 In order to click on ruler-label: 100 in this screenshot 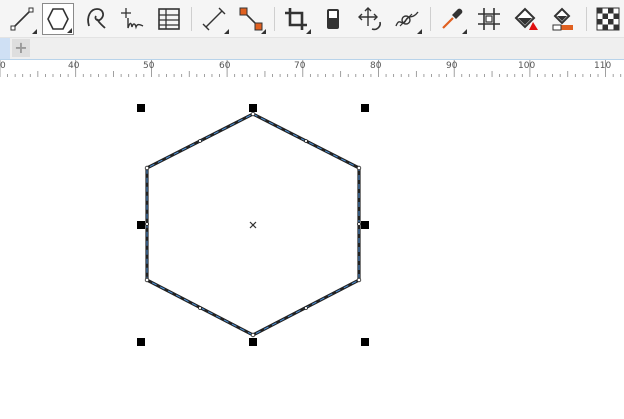, I will do `click(527, 66)`.